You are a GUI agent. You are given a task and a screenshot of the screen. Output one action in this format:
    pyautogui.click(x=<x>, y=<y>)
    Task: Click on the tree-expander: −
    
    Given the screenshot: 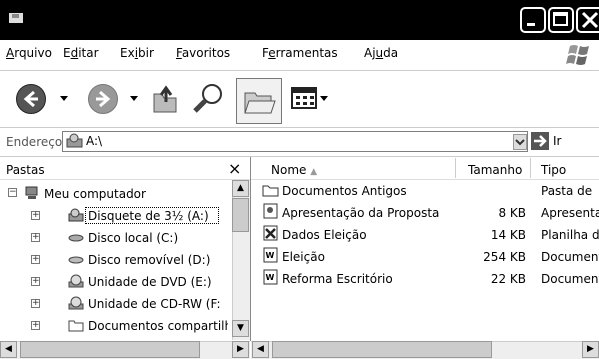 What is the action you would take?
    pyautogui.click(x=12, y=192)
    